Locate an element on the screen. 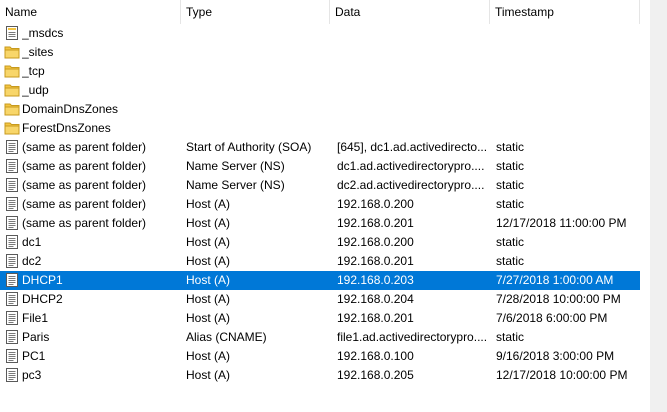  record-data: 192.168.0.100 is located at coordinates (375, 356).